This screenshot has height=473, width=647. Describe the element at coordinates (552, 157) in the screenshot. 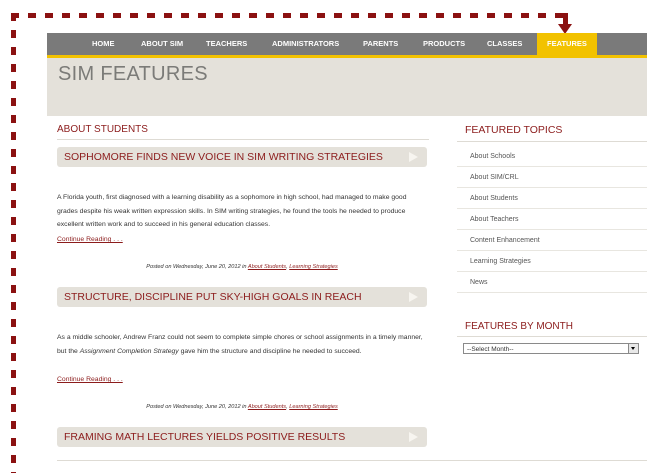

I see `topic-link: About Schools` at that location.